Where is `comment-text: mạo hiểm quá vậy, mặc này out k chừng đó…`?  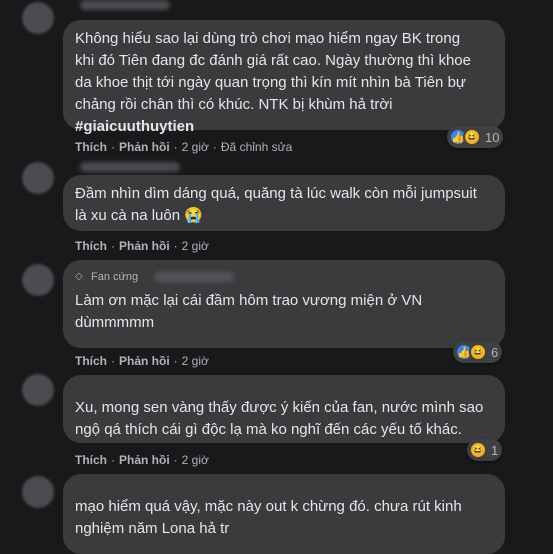 comment-text: mạo hiểm quá vậy, mặc này out k chừng đó… is located at coordinates (268, 517).